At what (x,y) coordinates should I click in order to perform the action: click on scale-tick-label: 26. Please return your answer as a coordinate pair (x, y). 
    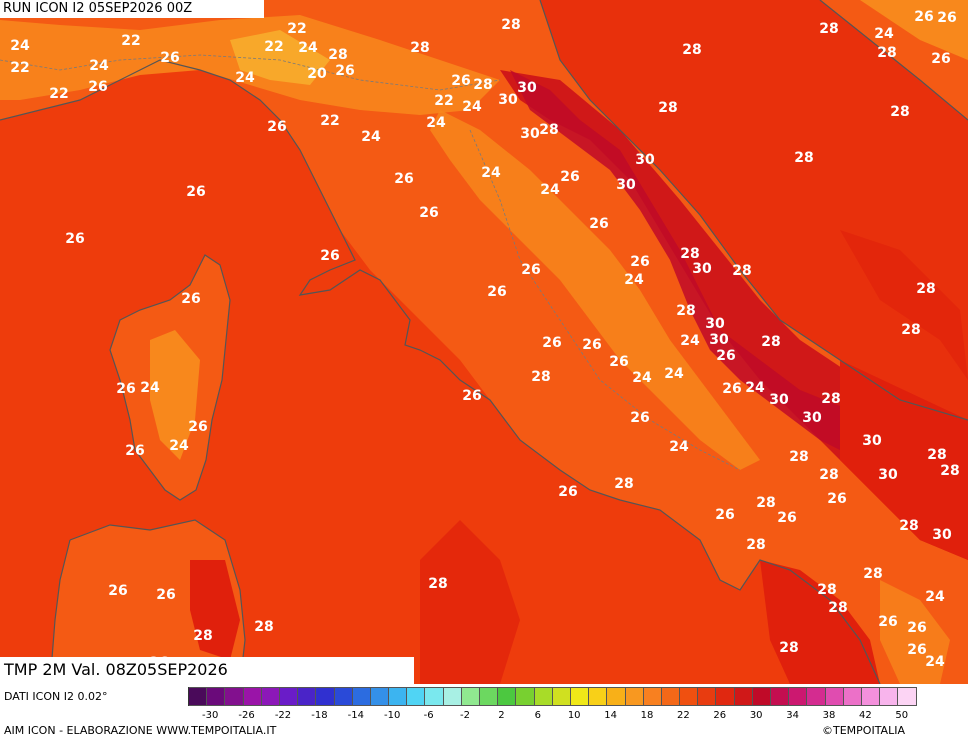
    Looking at the image, I should click on (720, 715).